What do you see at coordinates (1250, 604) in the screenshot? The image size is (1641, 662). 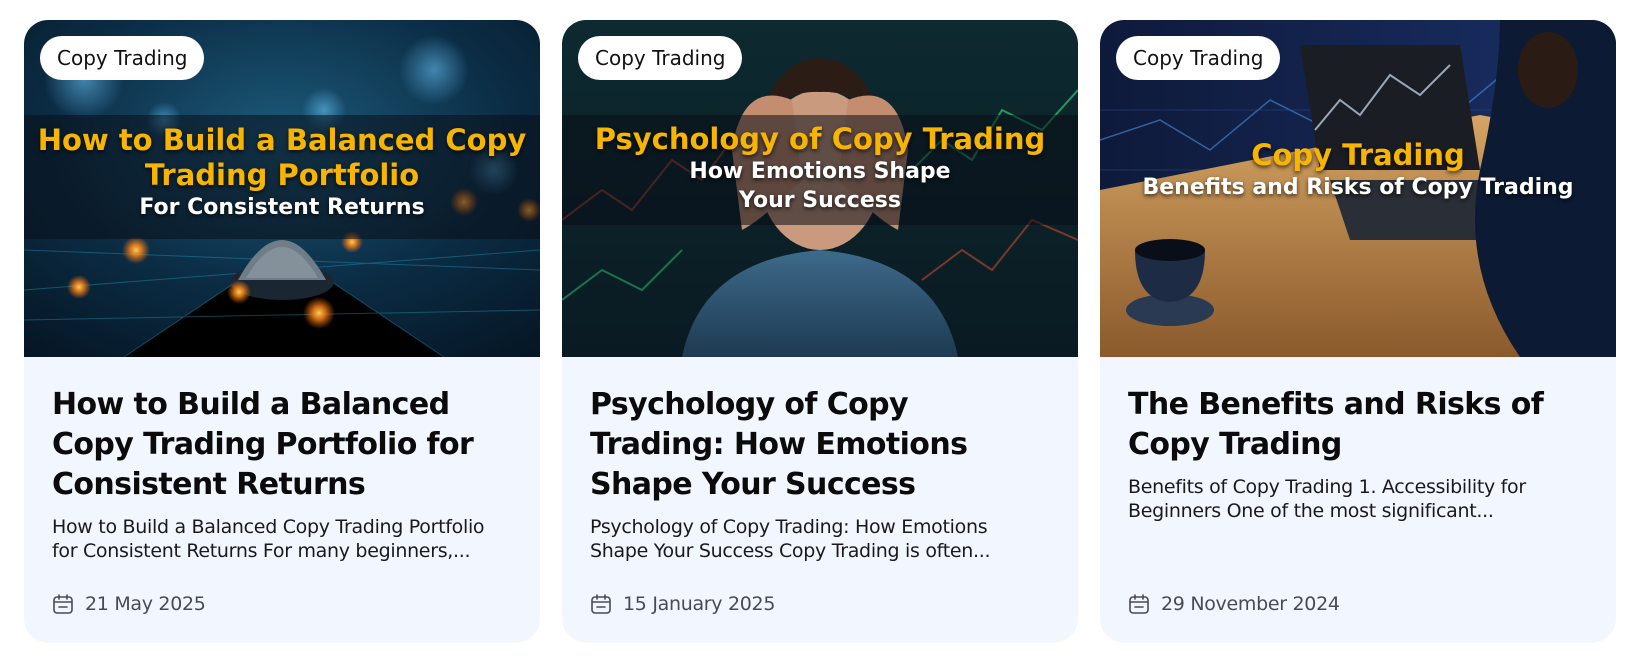 I see `article-date: 29 November 2024` at bounding box center [1250, 604].